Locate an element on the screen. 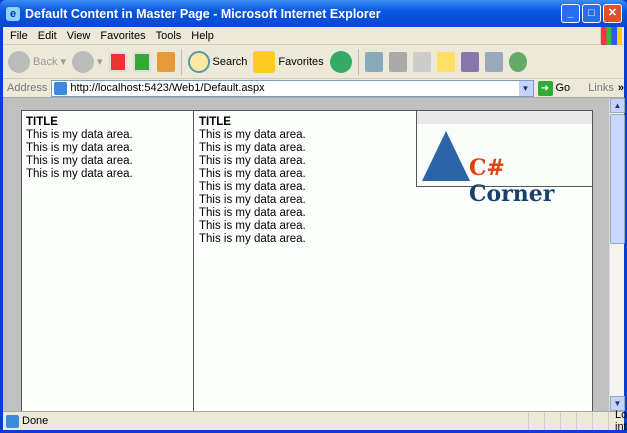 This screenshot has height=433, width=627. maximize-button: □ is located at coordinates (591, 13).